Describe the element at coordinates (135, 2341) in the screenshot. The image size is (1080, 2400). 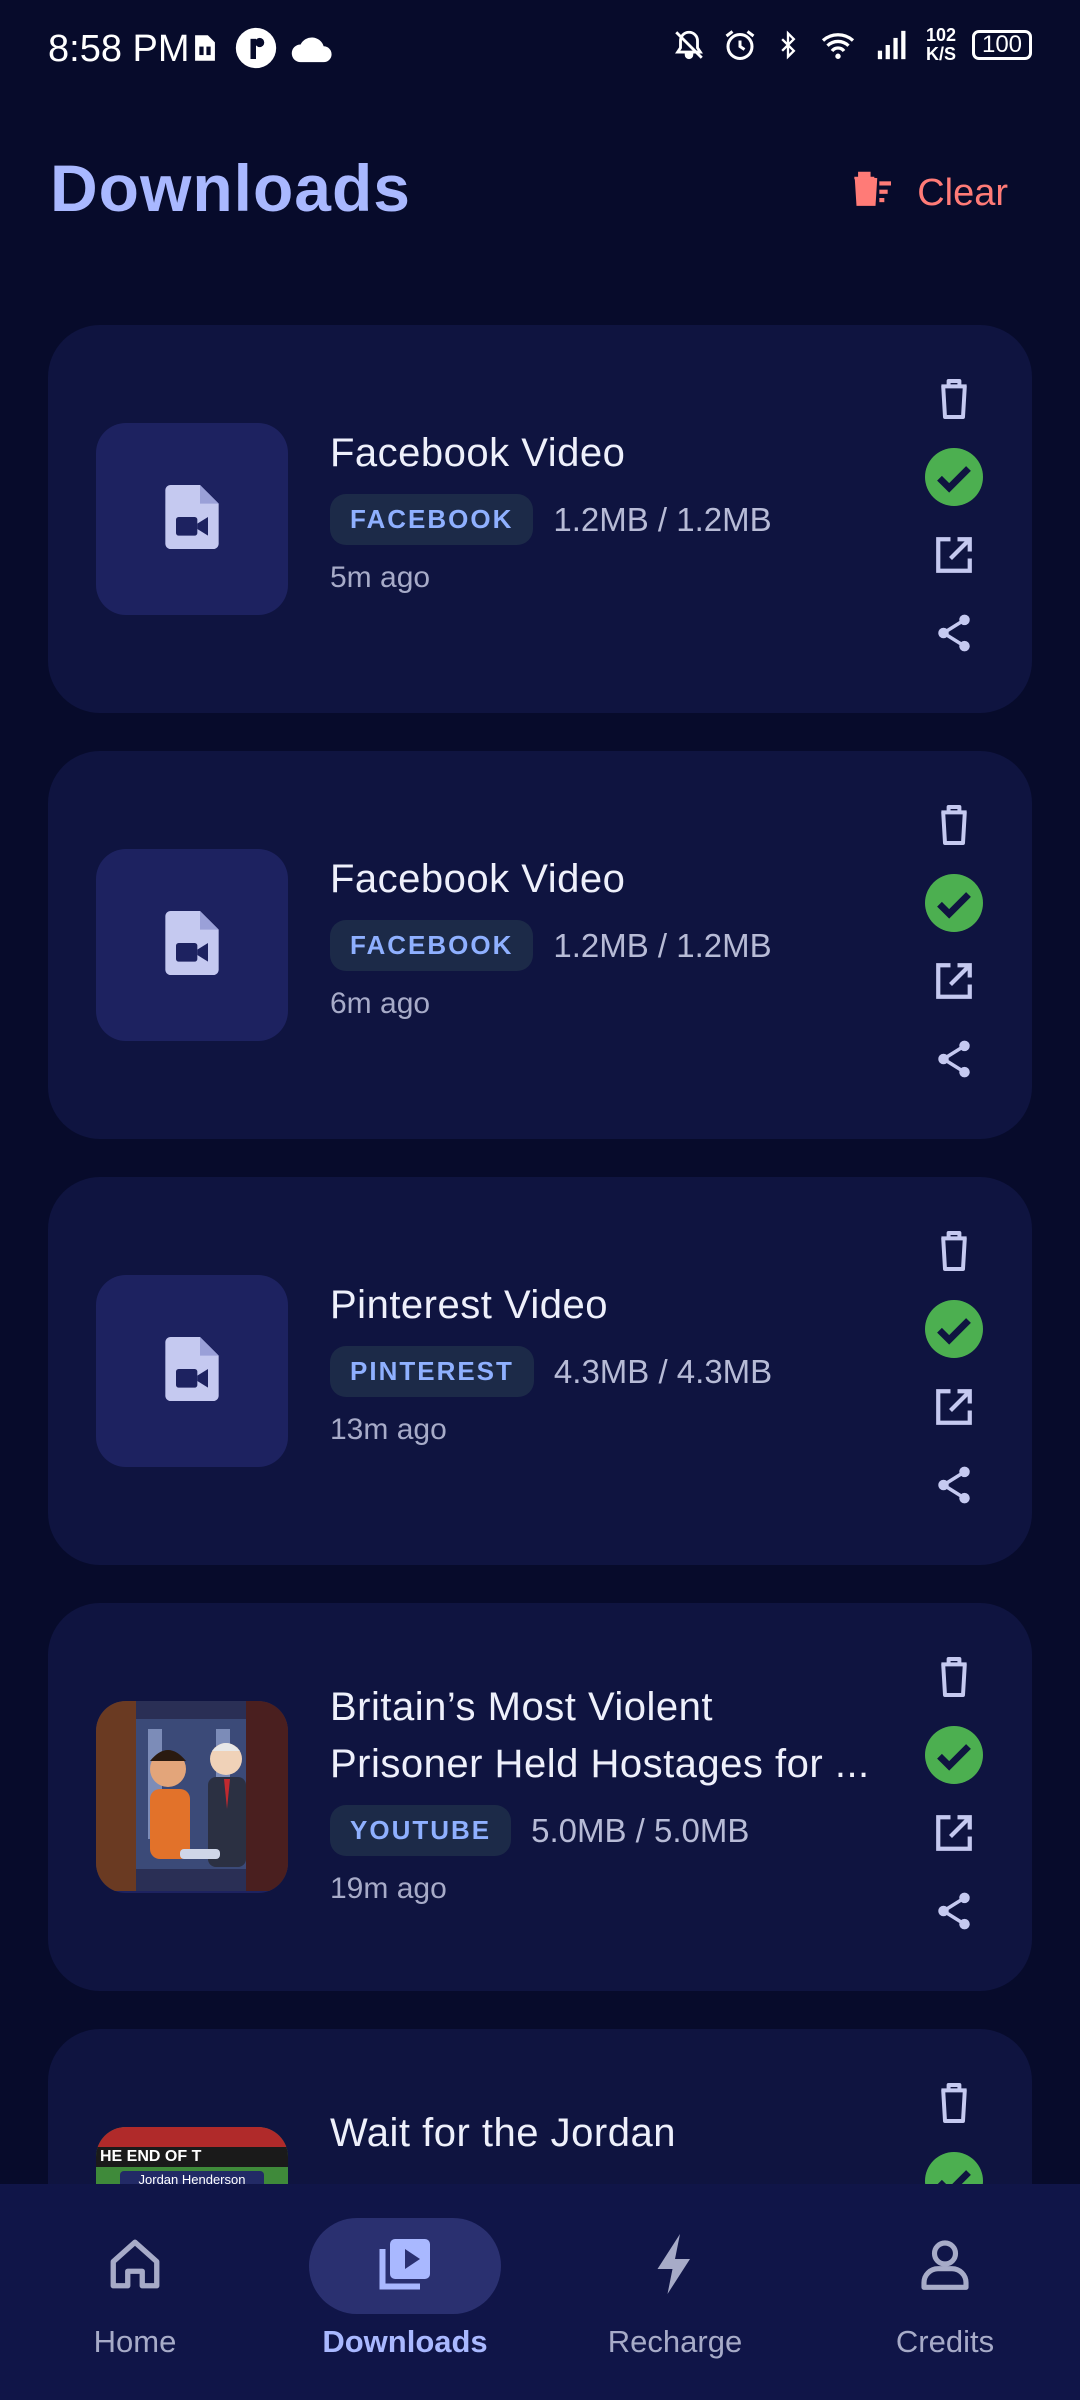
I see `nav-label: Home` at that location.